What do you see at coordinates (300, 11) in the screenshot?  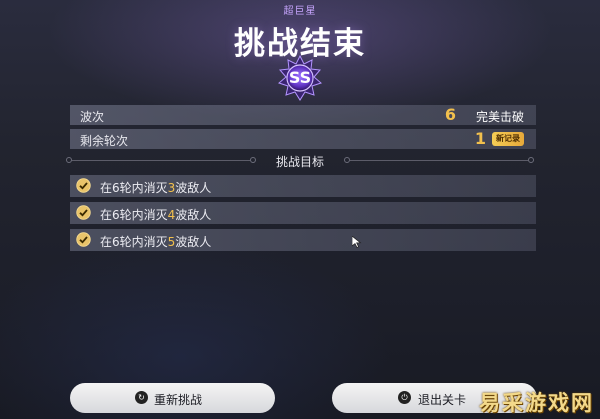 I see `mode-subtitle: 超巨星` at bounding box center [300, 11].